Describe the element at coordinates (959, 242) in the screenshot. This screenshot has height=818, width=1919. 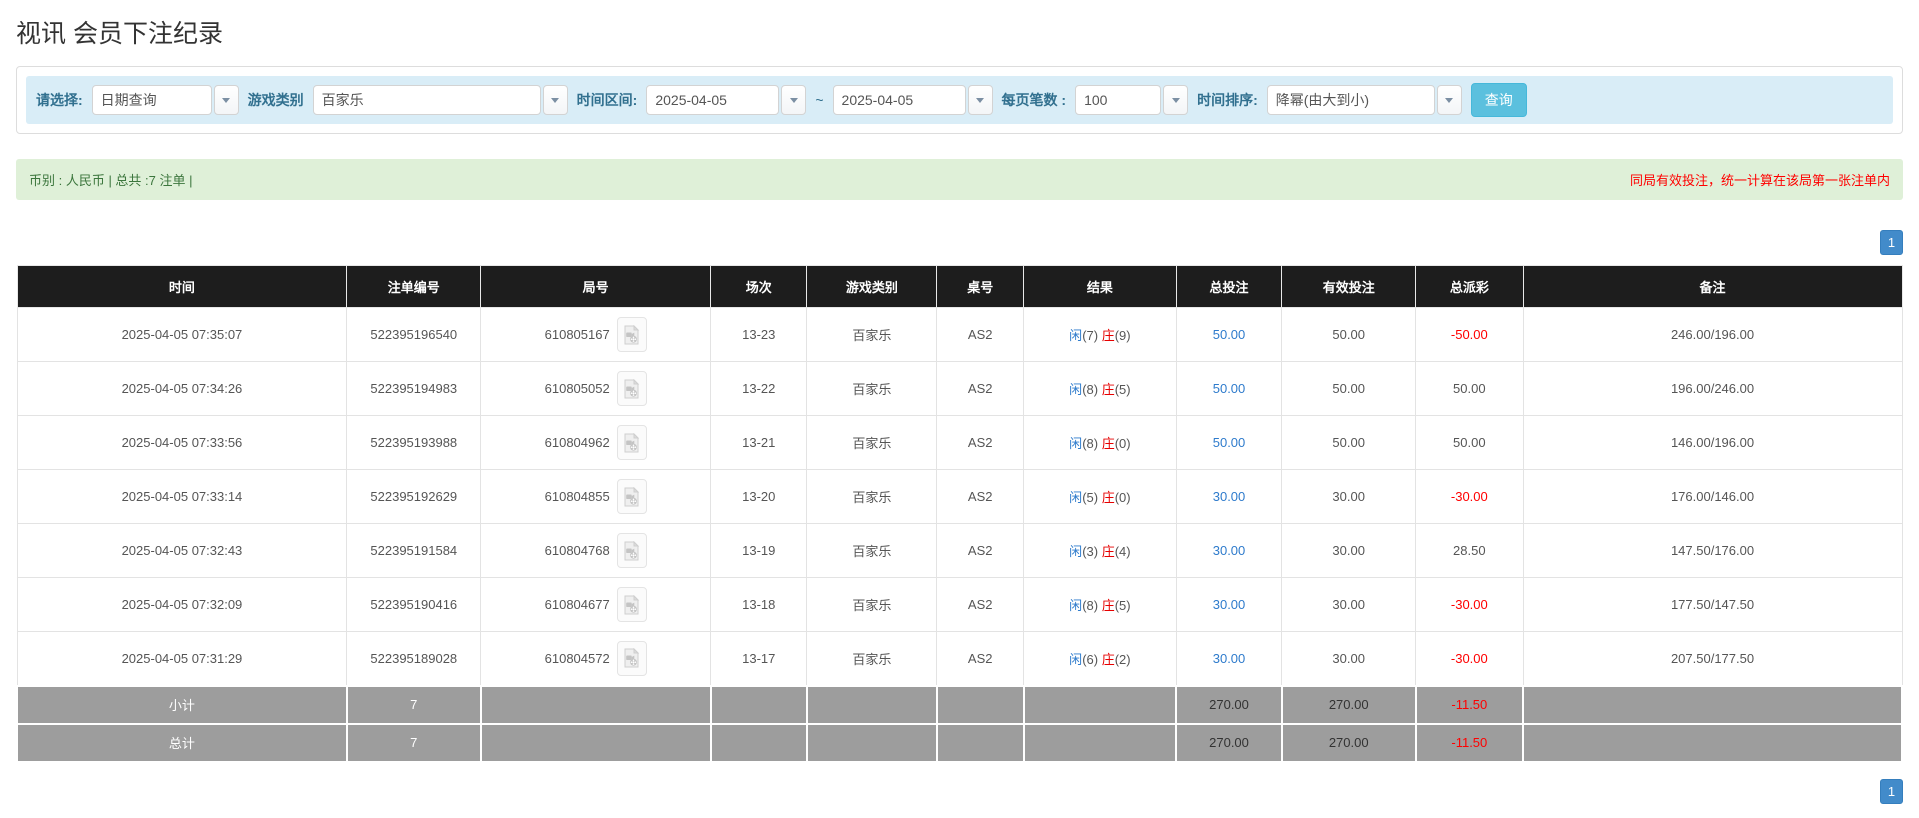
I see `pagination-top: 1` at that location.